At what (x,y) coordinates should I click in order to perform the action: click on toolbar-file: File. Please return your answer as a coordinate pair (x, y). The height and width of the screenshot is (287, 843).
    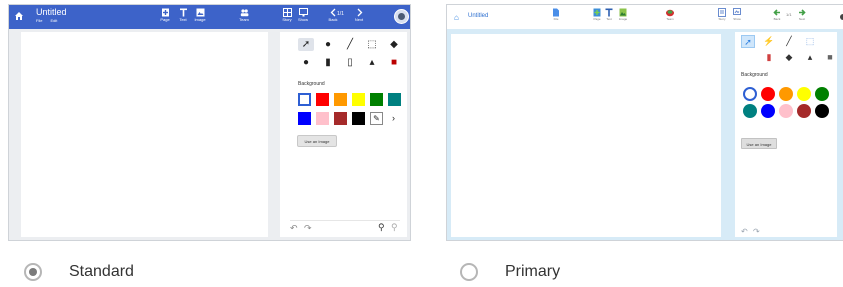
    Looking at the image, I should click on (556, 15).